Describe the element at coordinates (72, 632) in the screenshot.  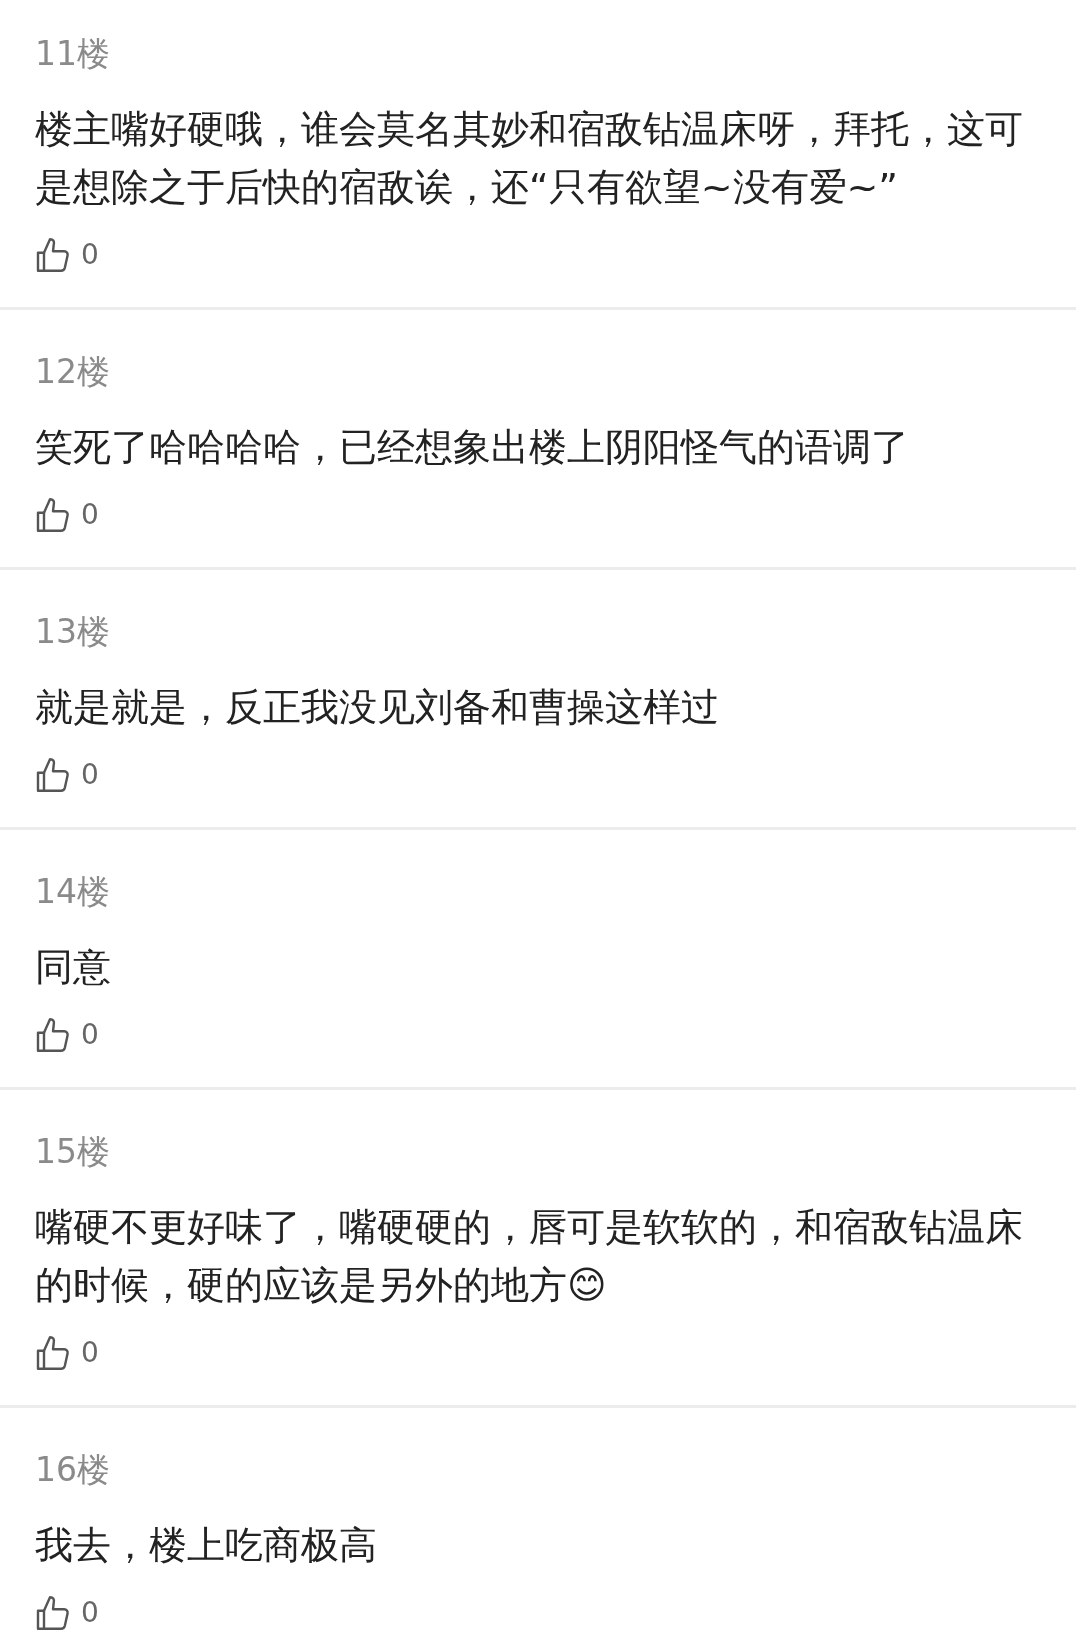
I see `floor-number: 13楼` at that location.